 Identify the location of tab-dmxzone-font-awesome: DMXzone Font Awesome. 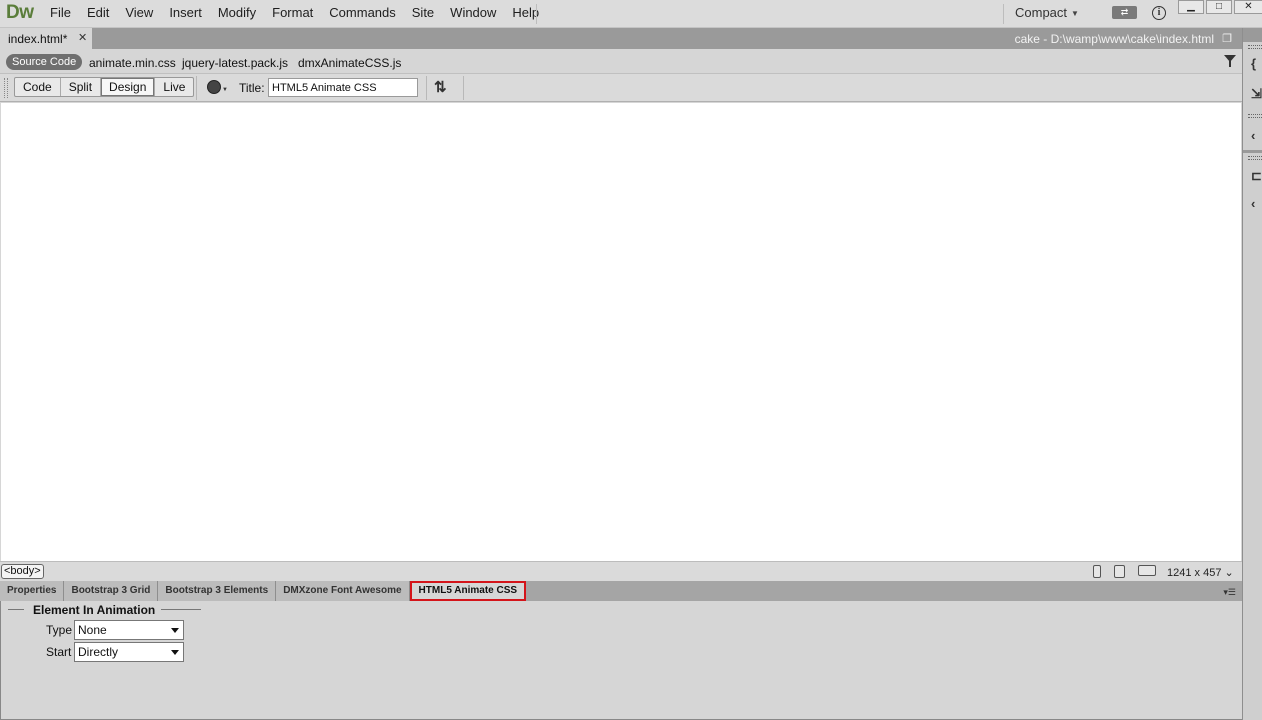
(343, 591).